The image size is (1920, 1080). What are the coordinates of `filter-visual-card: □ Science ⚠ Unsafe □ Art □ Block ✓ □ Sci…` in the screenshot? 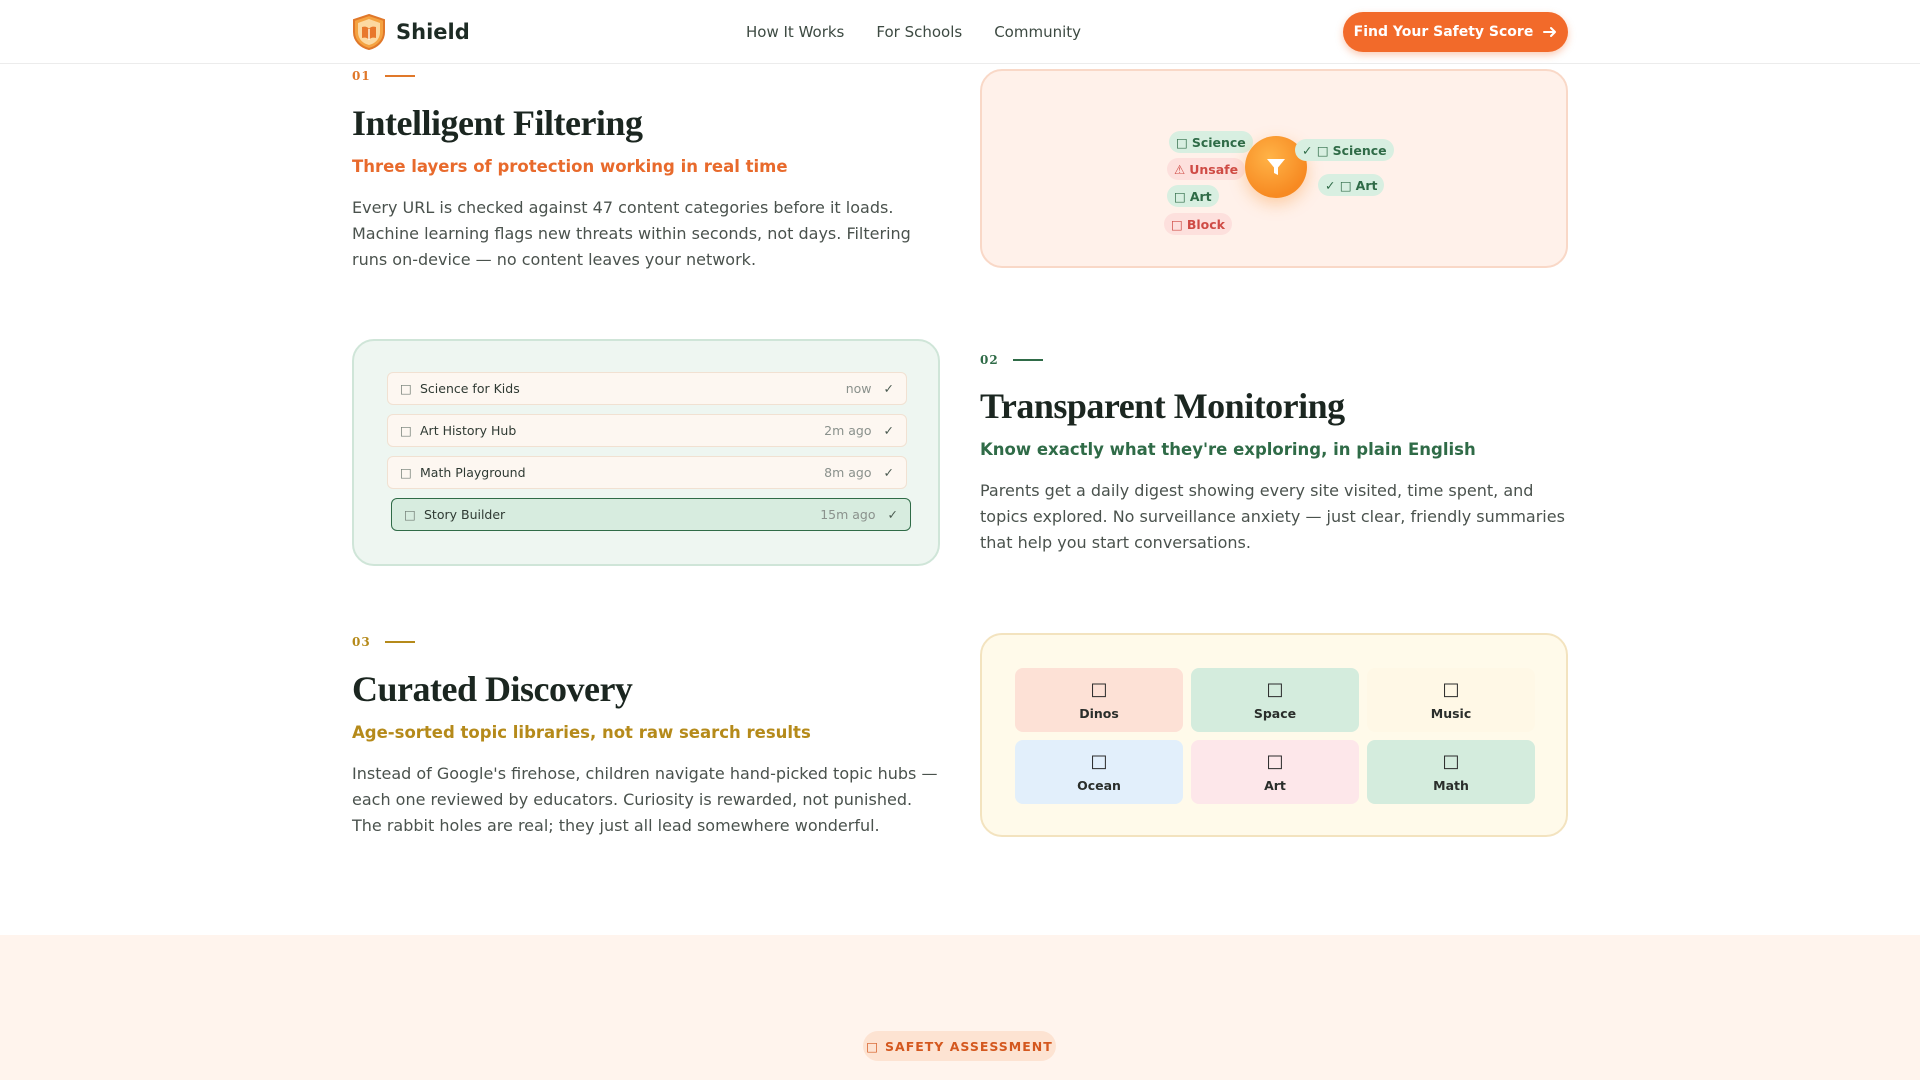 It's located at (1274, 168).